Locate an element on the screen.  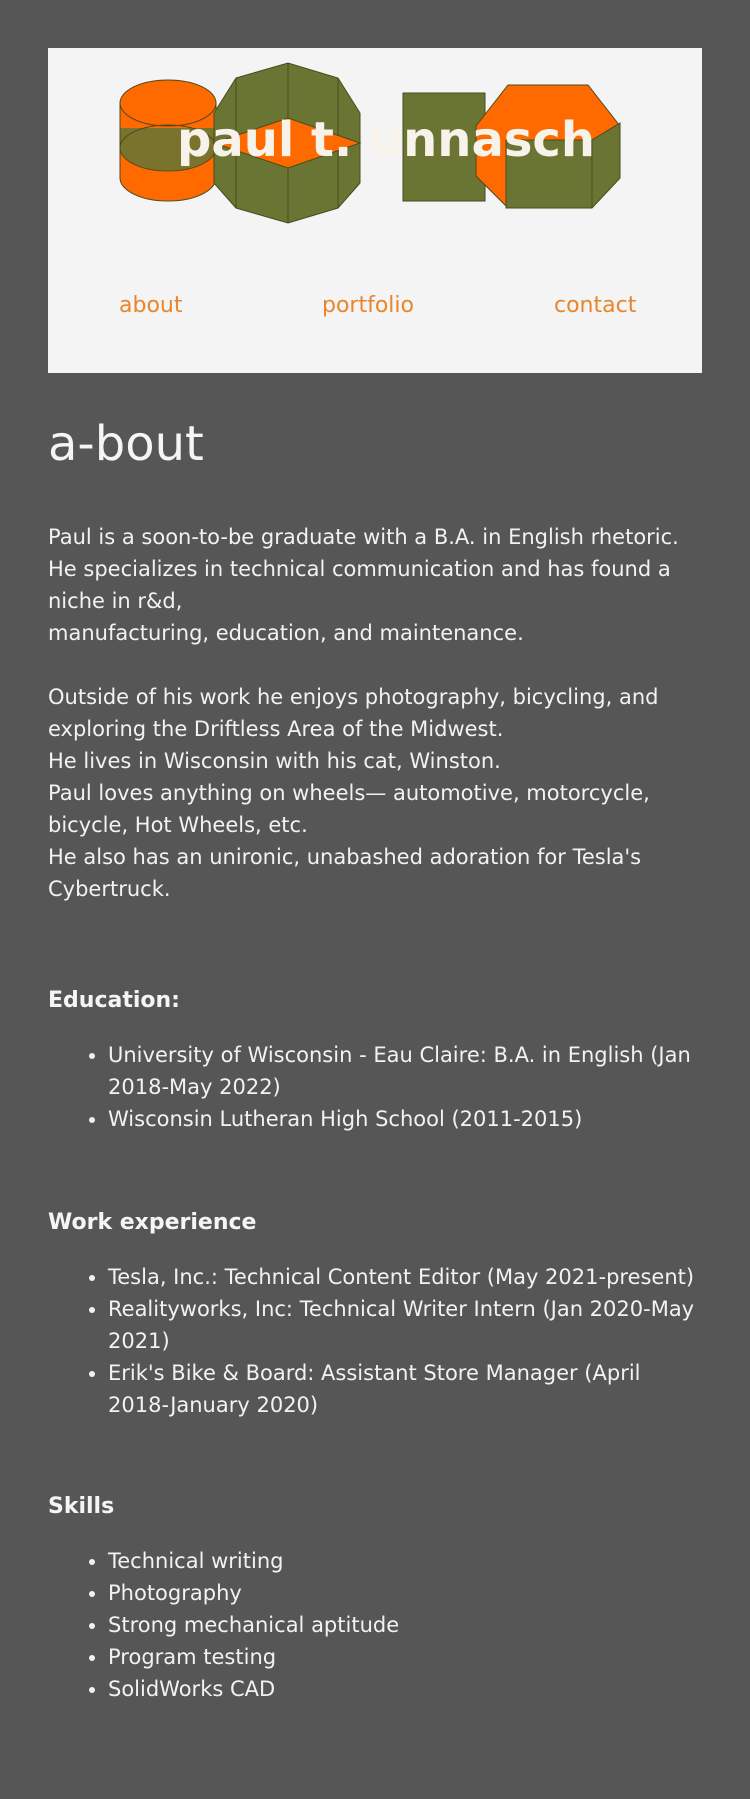
list-item: Technical writing is located at coordinates (408, 1561).